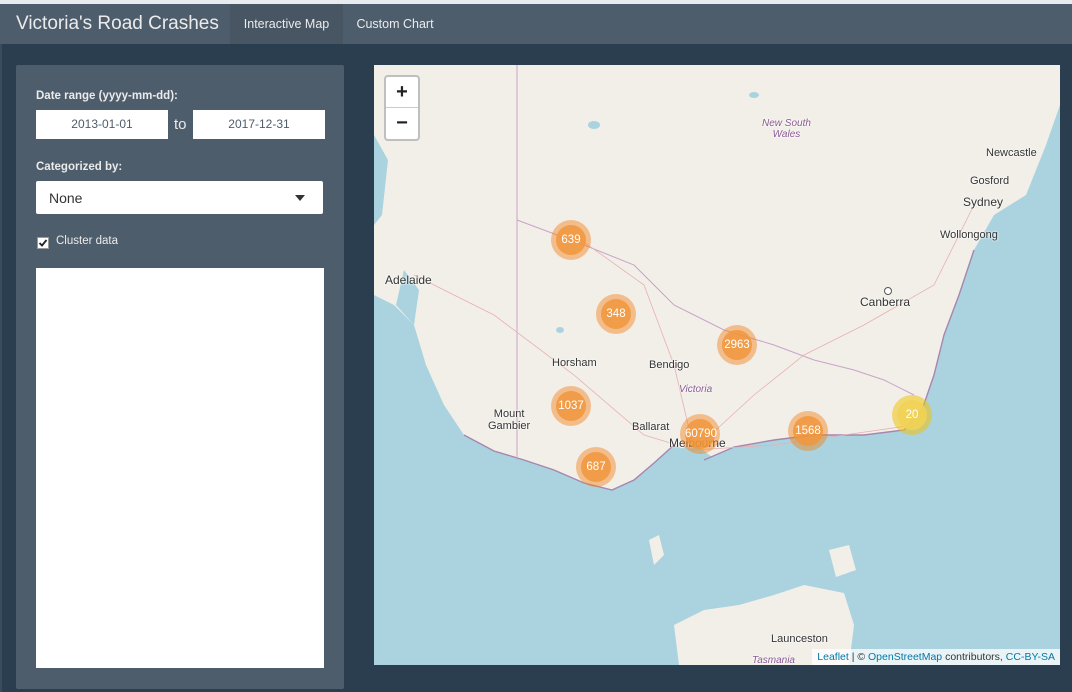 This screenshot has width=1072, height=692. I want to click on cluster-count: 2963, so click(737, 345).